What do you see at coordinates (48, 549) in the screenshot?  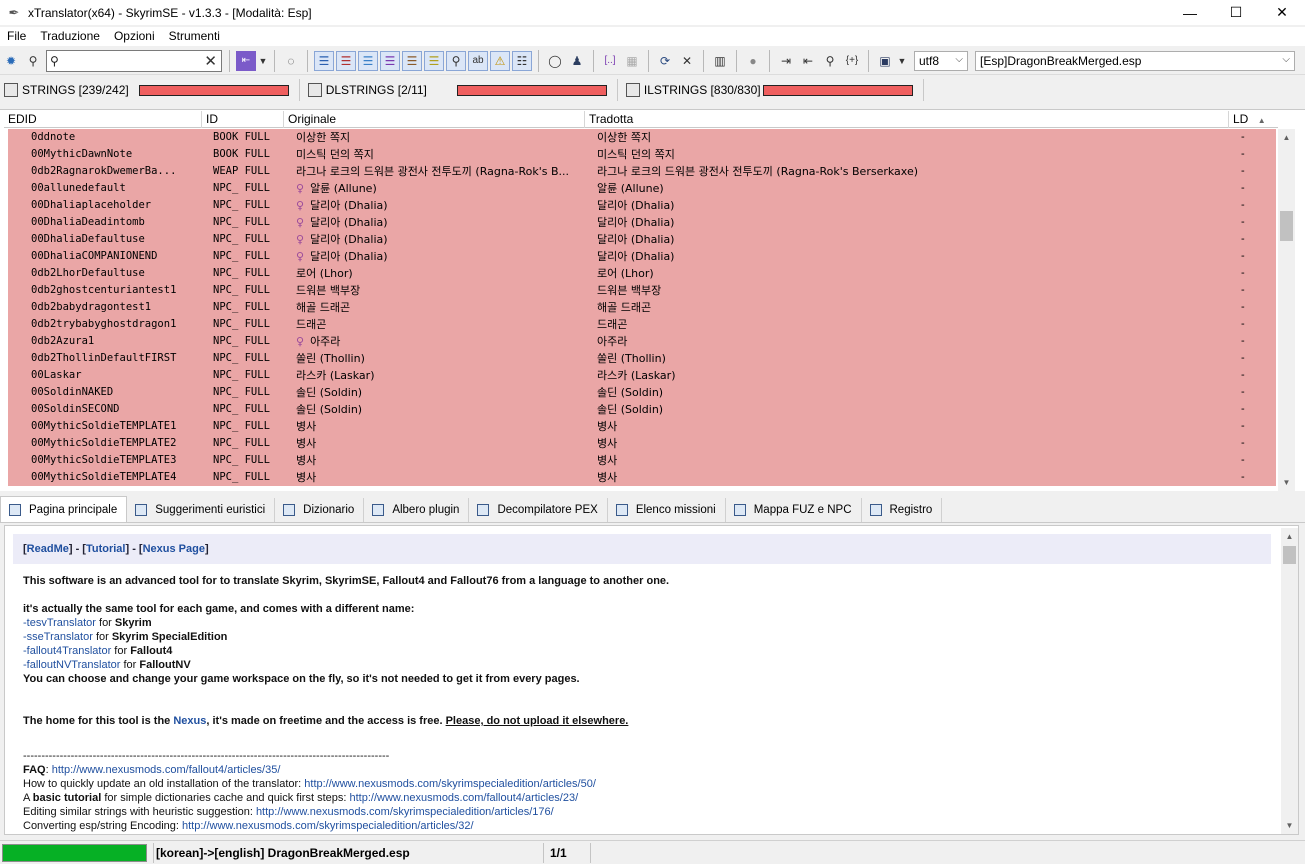 I see `readme-link: ReadMe` at bounding box center [48, 549].